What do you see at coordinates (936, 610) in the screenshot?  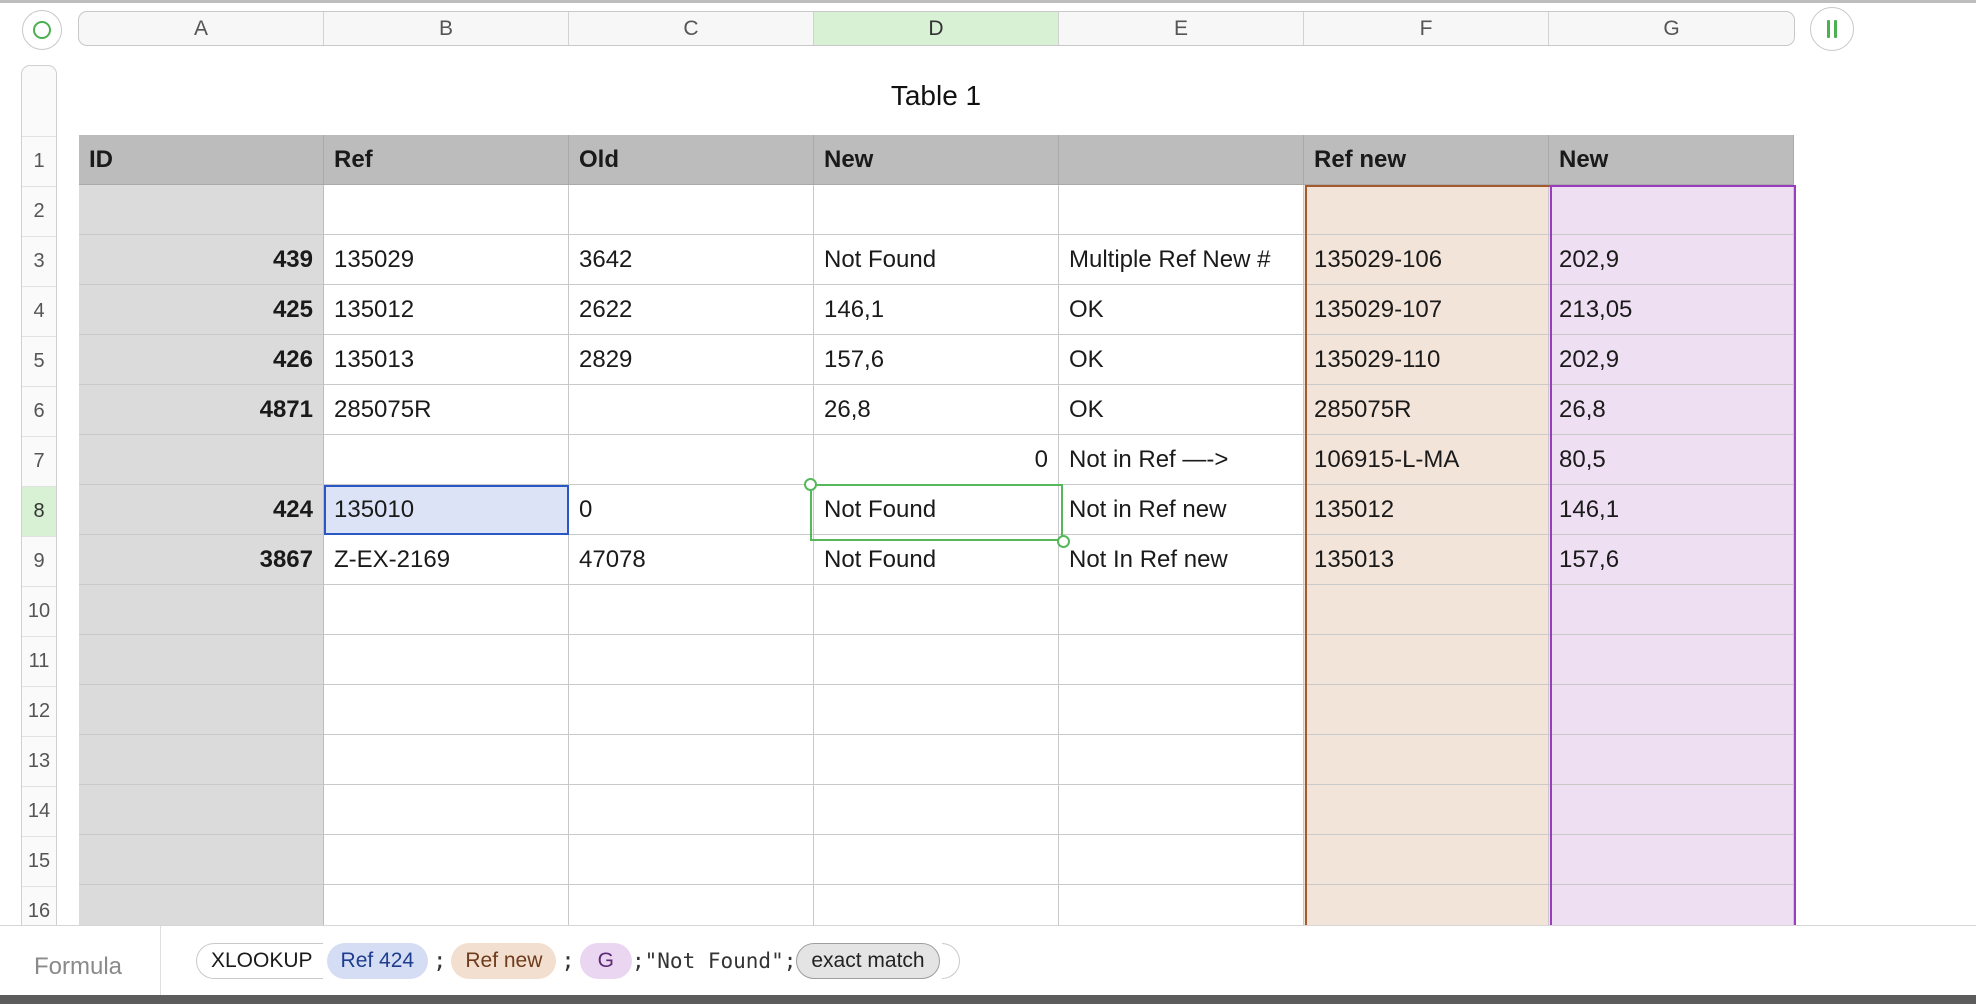 I see `cell-d10` at bounding box center [936, 610].